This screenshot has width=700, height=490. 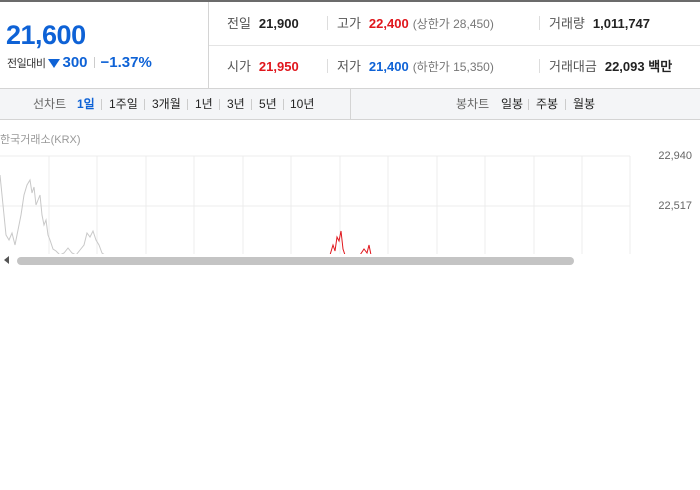 I want to click on down-triangle-icon, so click(x=54, y=63).